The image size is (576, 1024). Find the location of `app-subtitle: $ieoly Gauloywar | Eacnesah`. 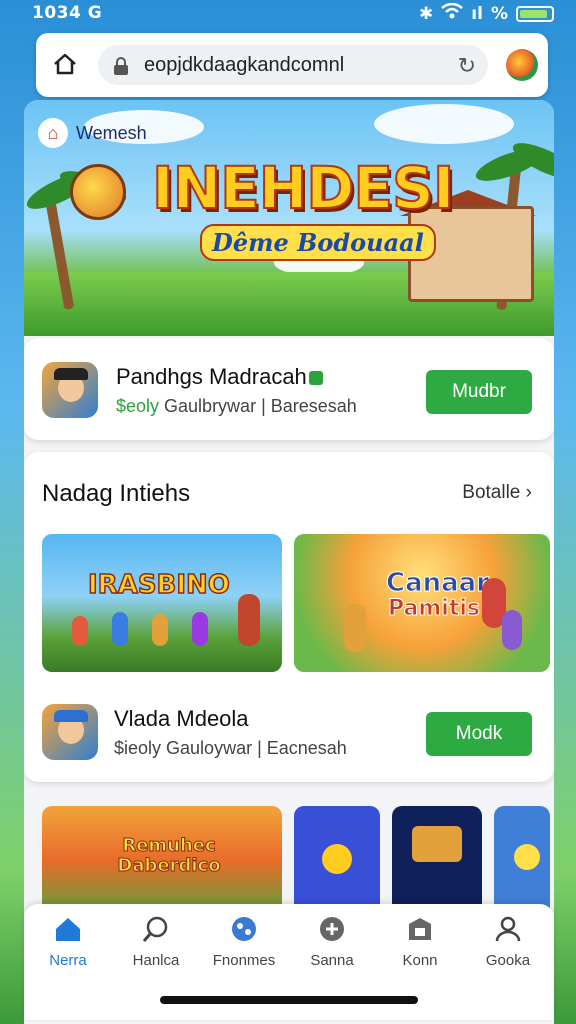

app-subtitle: $ieoly Gauloywar | Eacnesah is located at coordinates (230, 748).